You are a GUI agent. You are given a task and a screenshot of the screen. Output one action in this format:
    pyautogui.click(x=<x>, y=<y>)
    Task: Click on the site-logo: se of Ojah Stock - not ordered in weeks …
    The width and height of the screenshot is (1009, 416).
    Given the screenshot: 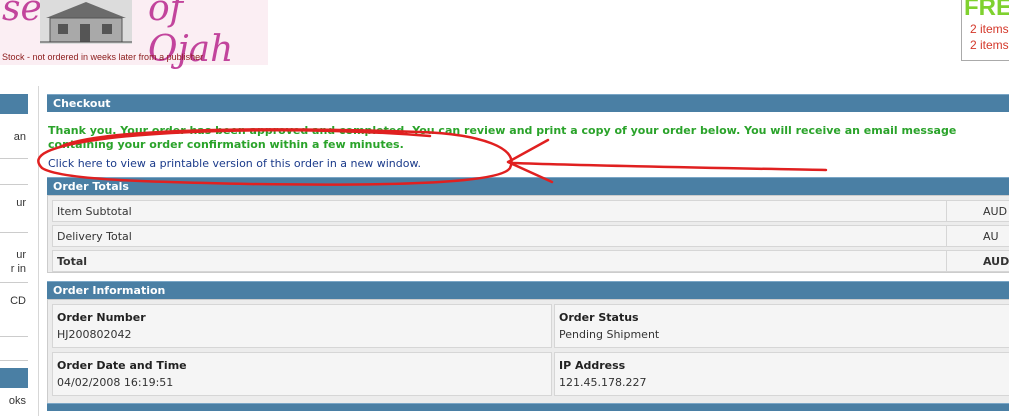 What is the action you would take?
    pyautogui.click(x=134, y=35)
    